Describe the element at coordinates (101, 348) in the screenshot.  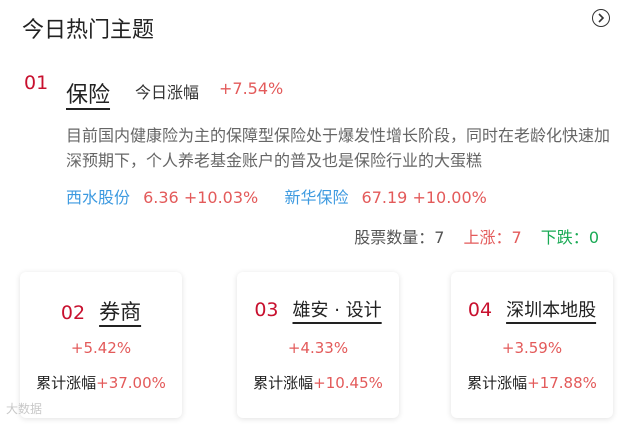
I see `card-today-change: +5.42%` at that location.